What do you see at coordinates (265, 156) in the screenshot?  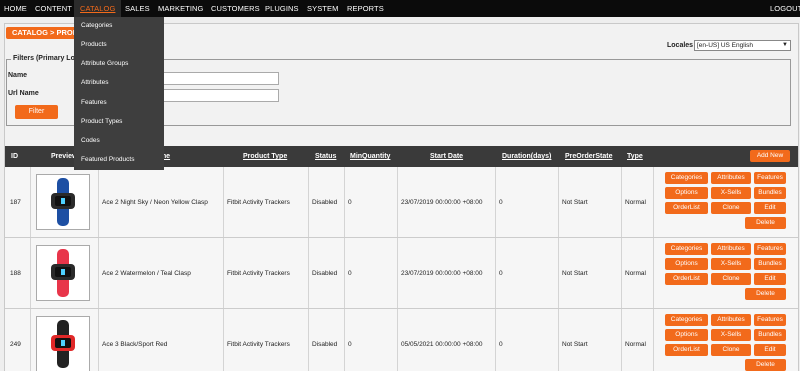 I see `col-product-type: Product Type` at bounding box center [265, 156].